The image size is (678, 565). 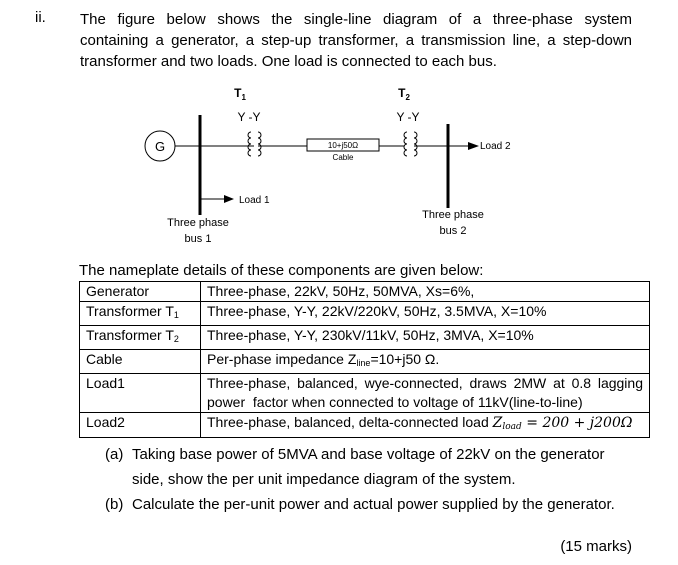 What do you see at coordinates (229, 199) in the screenshot?
I see `load-1-arrow-icon` at bounding box center [229, 199].